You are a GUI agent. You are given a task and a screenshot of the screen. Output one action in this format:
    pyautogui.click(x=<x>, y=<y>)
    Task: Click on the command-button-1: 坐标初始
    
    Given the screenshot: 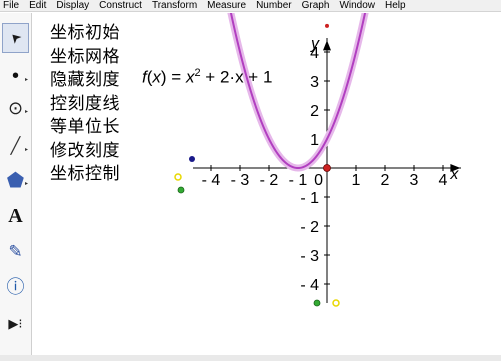 What is the action you would take?
    pyautogui.click(x=85, y=34)
    